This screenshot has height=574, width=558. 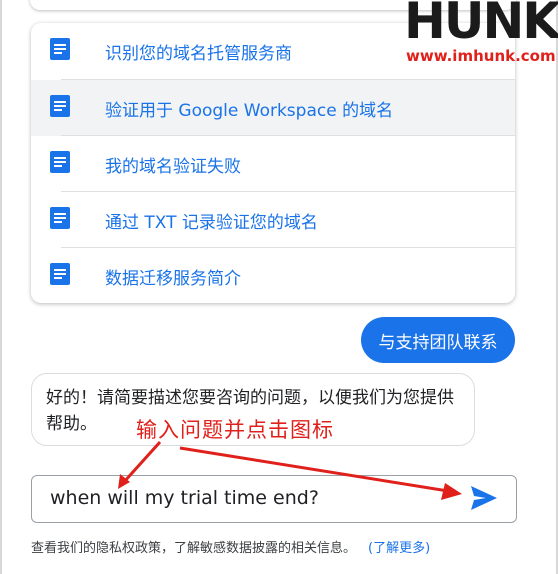 I want to click on help-article-item: 我的域名验证失败, so click(x=273, y=164).